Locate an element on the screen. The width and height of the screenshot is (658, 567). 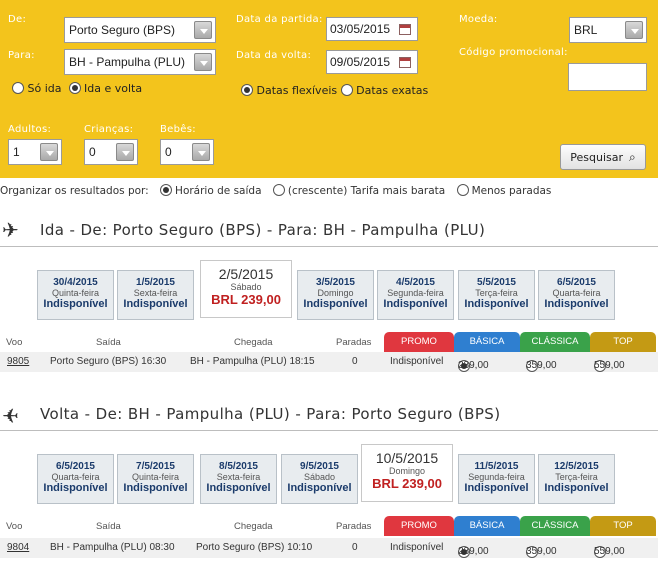
from-value: Porto Seguro (BPS) is located at coordinates (122, 30).